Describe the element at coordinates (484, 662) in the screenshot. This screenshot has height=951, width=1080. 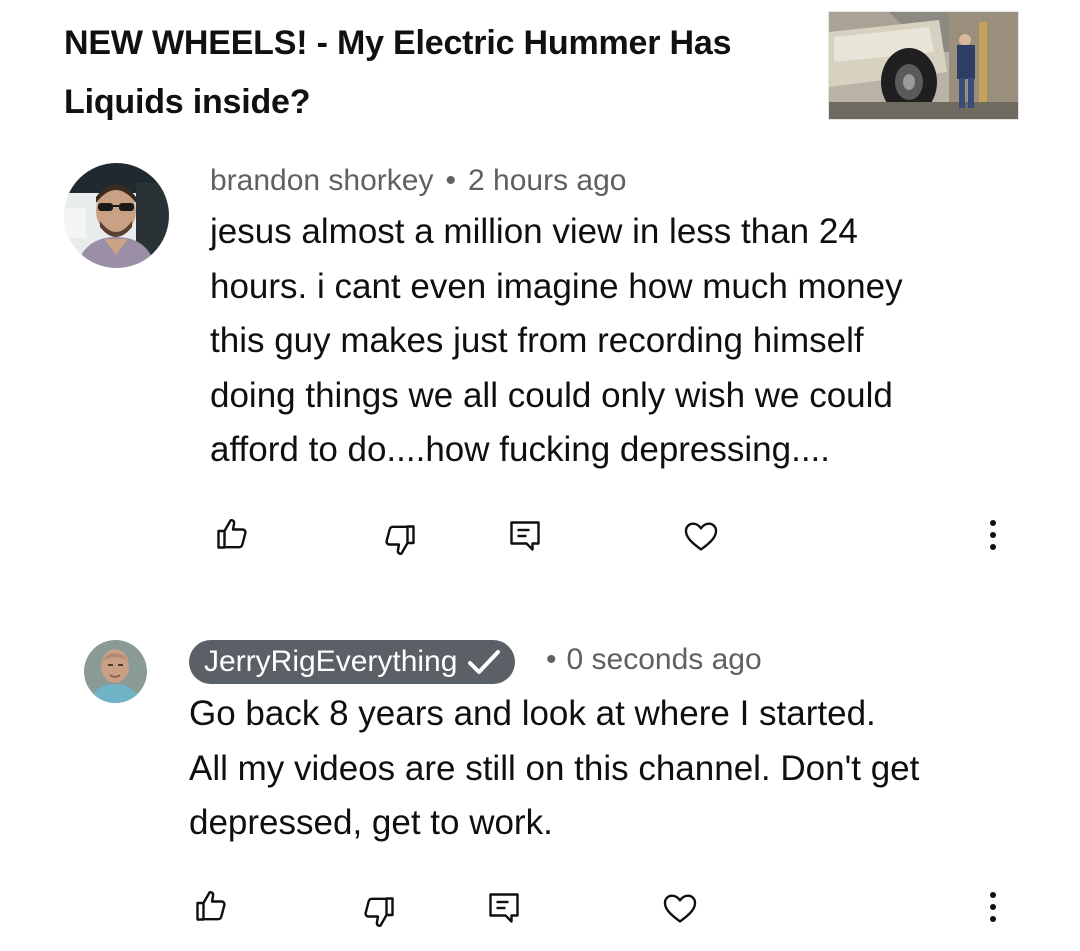
I see `verified-check-icon` at that location.